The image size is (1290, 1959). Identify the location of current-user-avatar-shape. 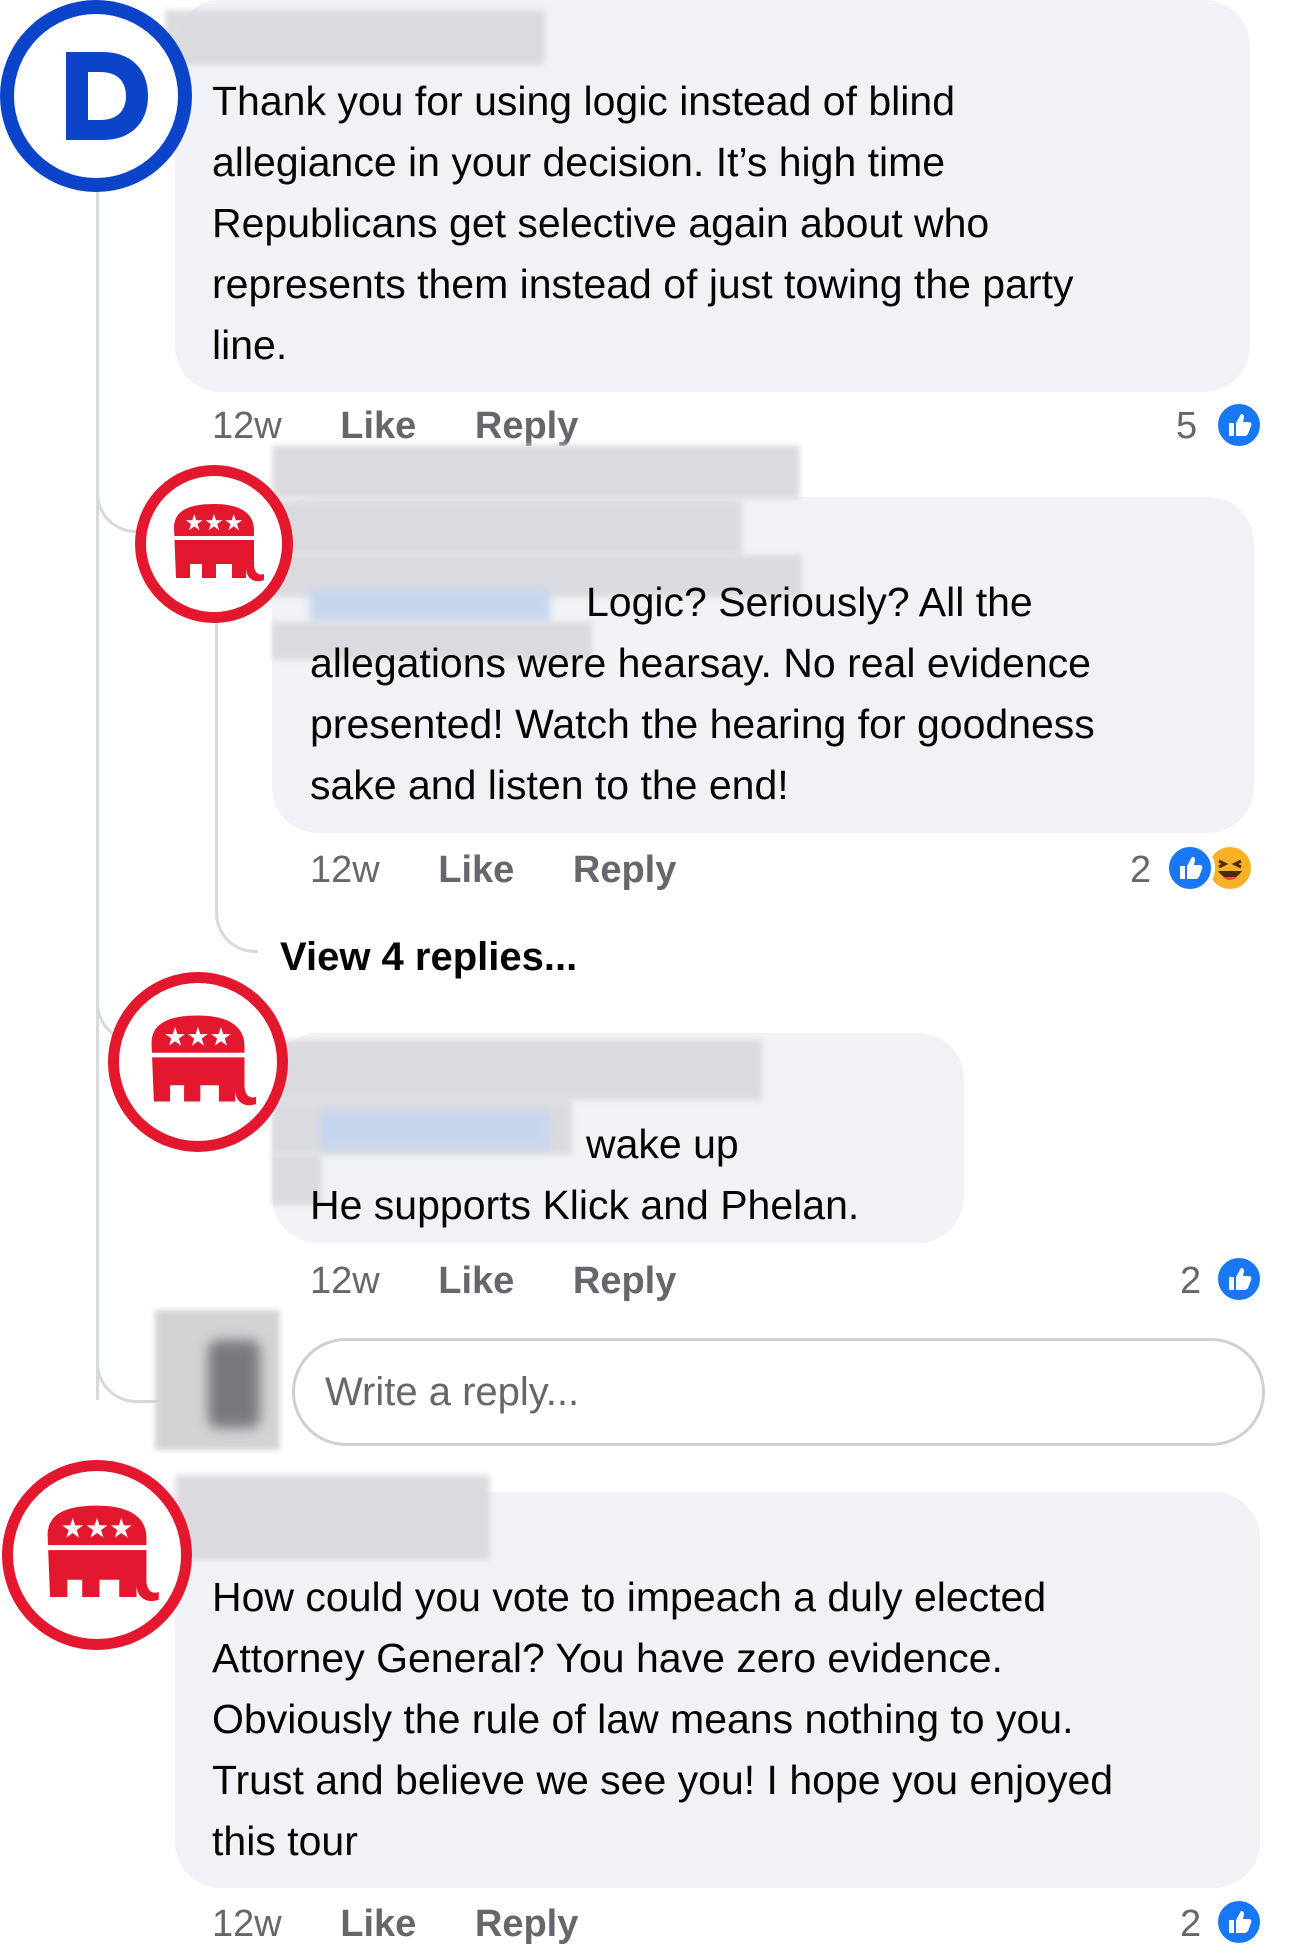
(234, 1384).